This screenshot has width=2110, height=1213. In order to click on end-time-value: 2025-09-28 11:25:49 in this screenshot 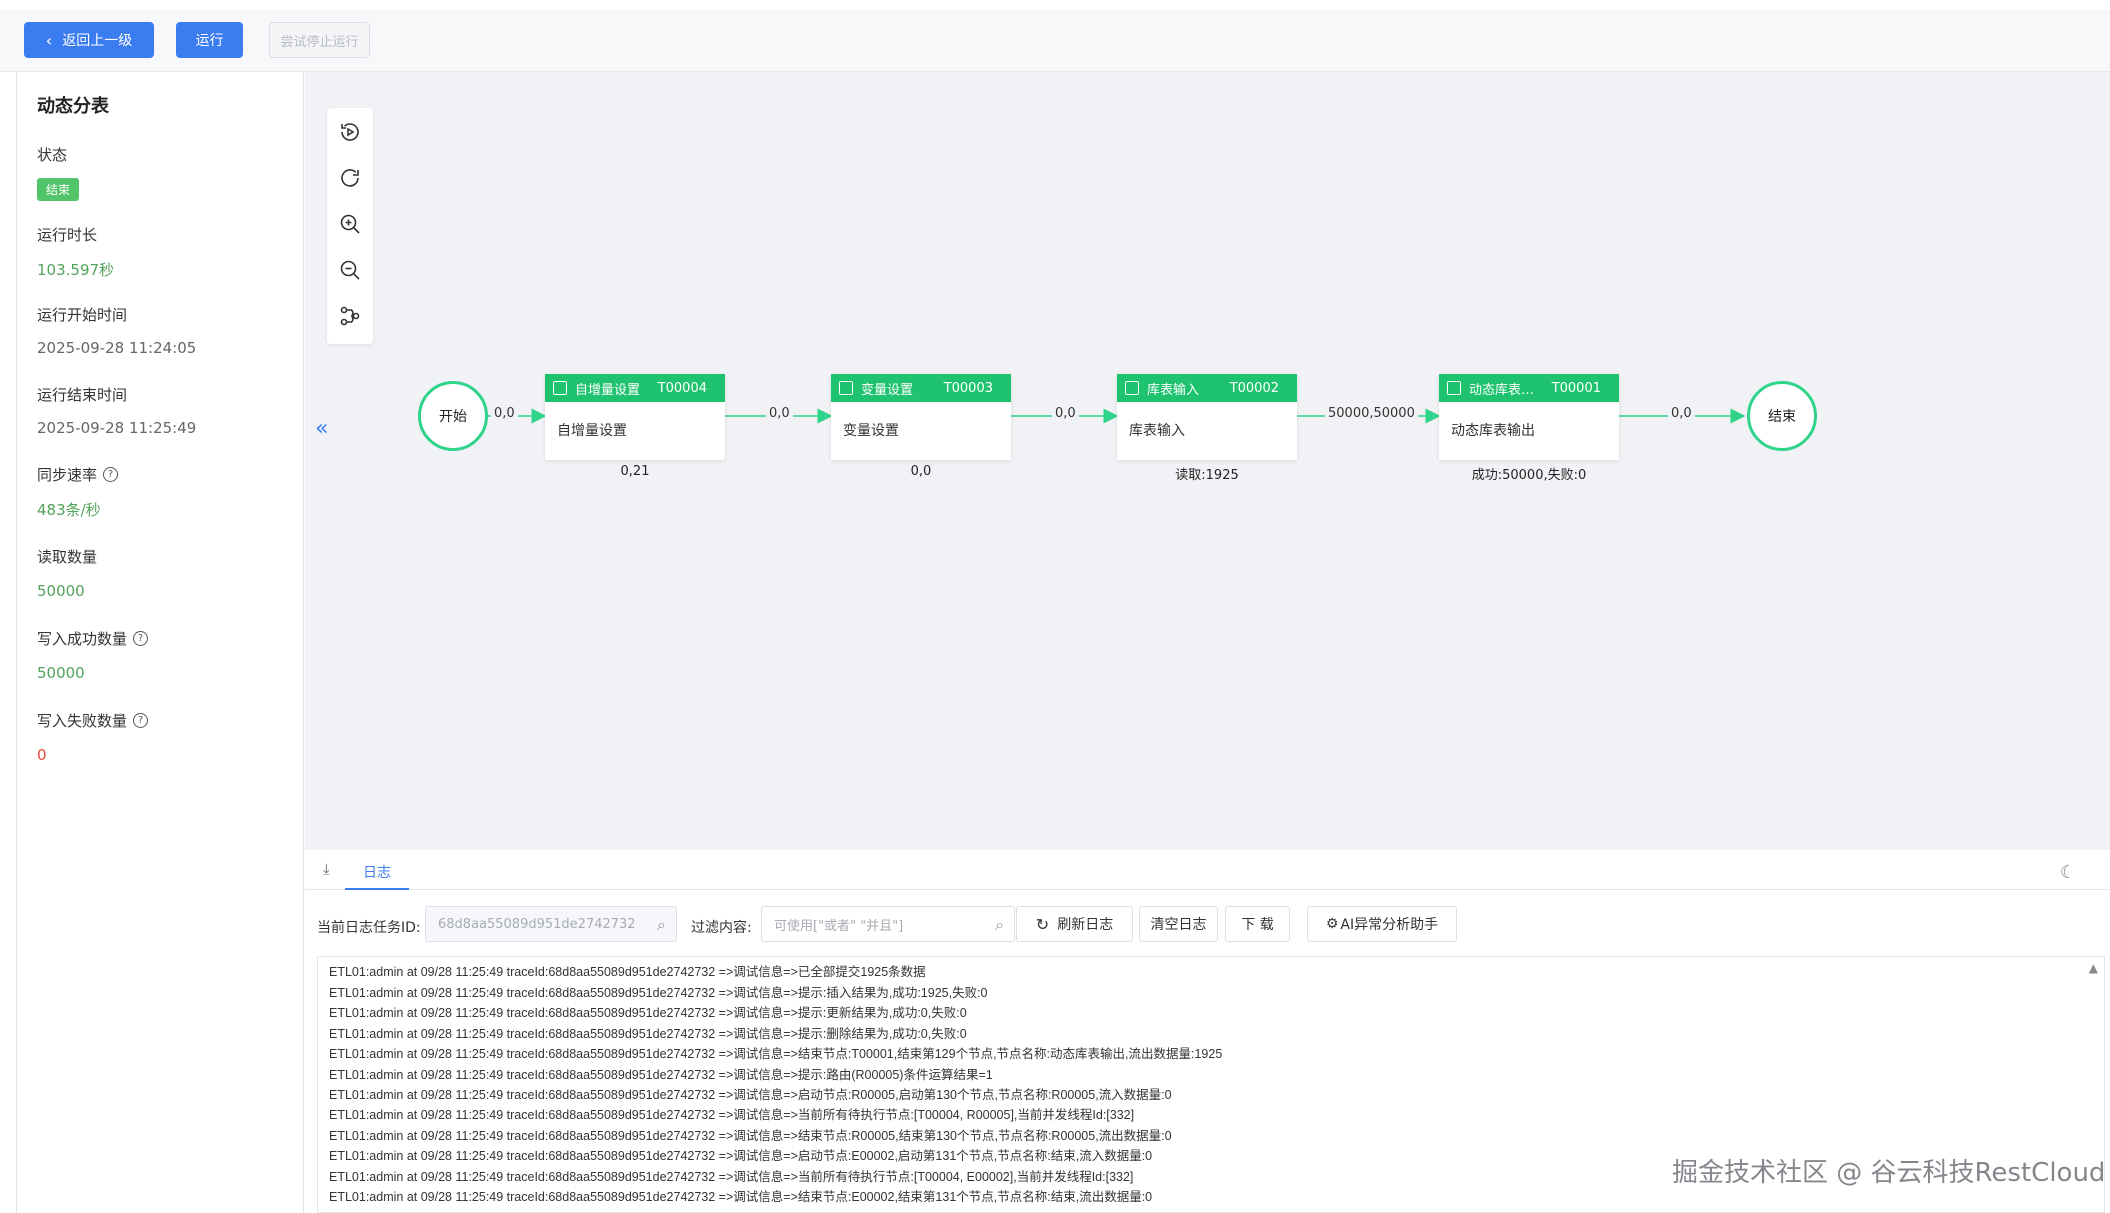, I will do `click(117, 428)`.